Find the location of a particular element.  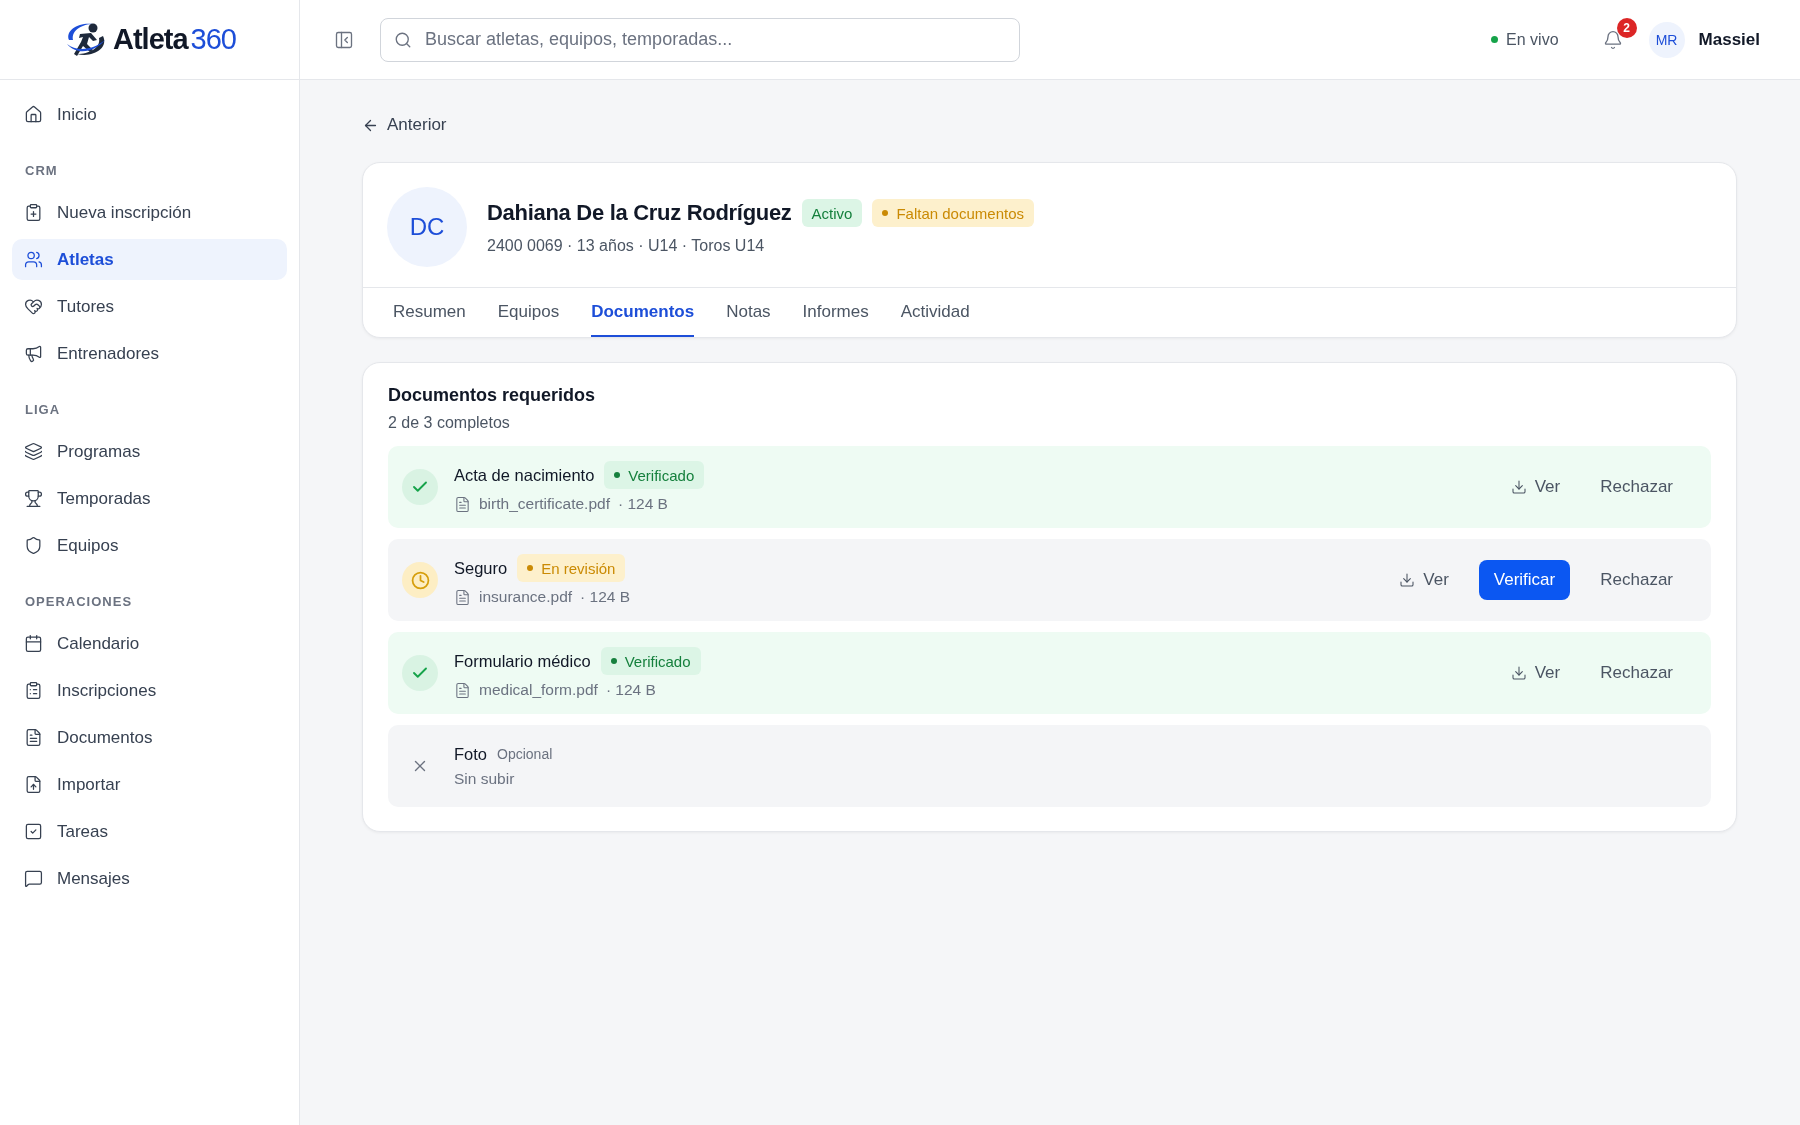

back-link: Anterior is located at coordinates (1049, 125).